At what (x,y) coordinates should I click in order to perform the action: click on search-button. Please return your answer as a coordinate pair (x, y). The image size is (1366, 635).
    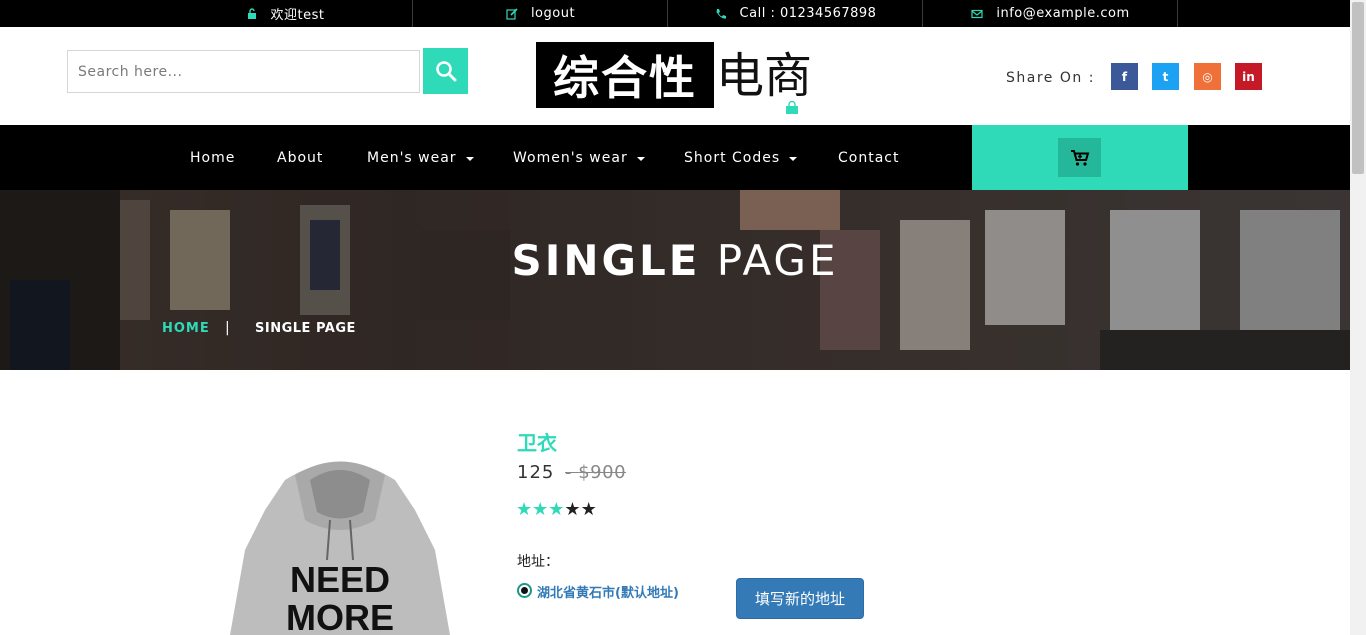
    Looking at the image, I should click on (445, 71).